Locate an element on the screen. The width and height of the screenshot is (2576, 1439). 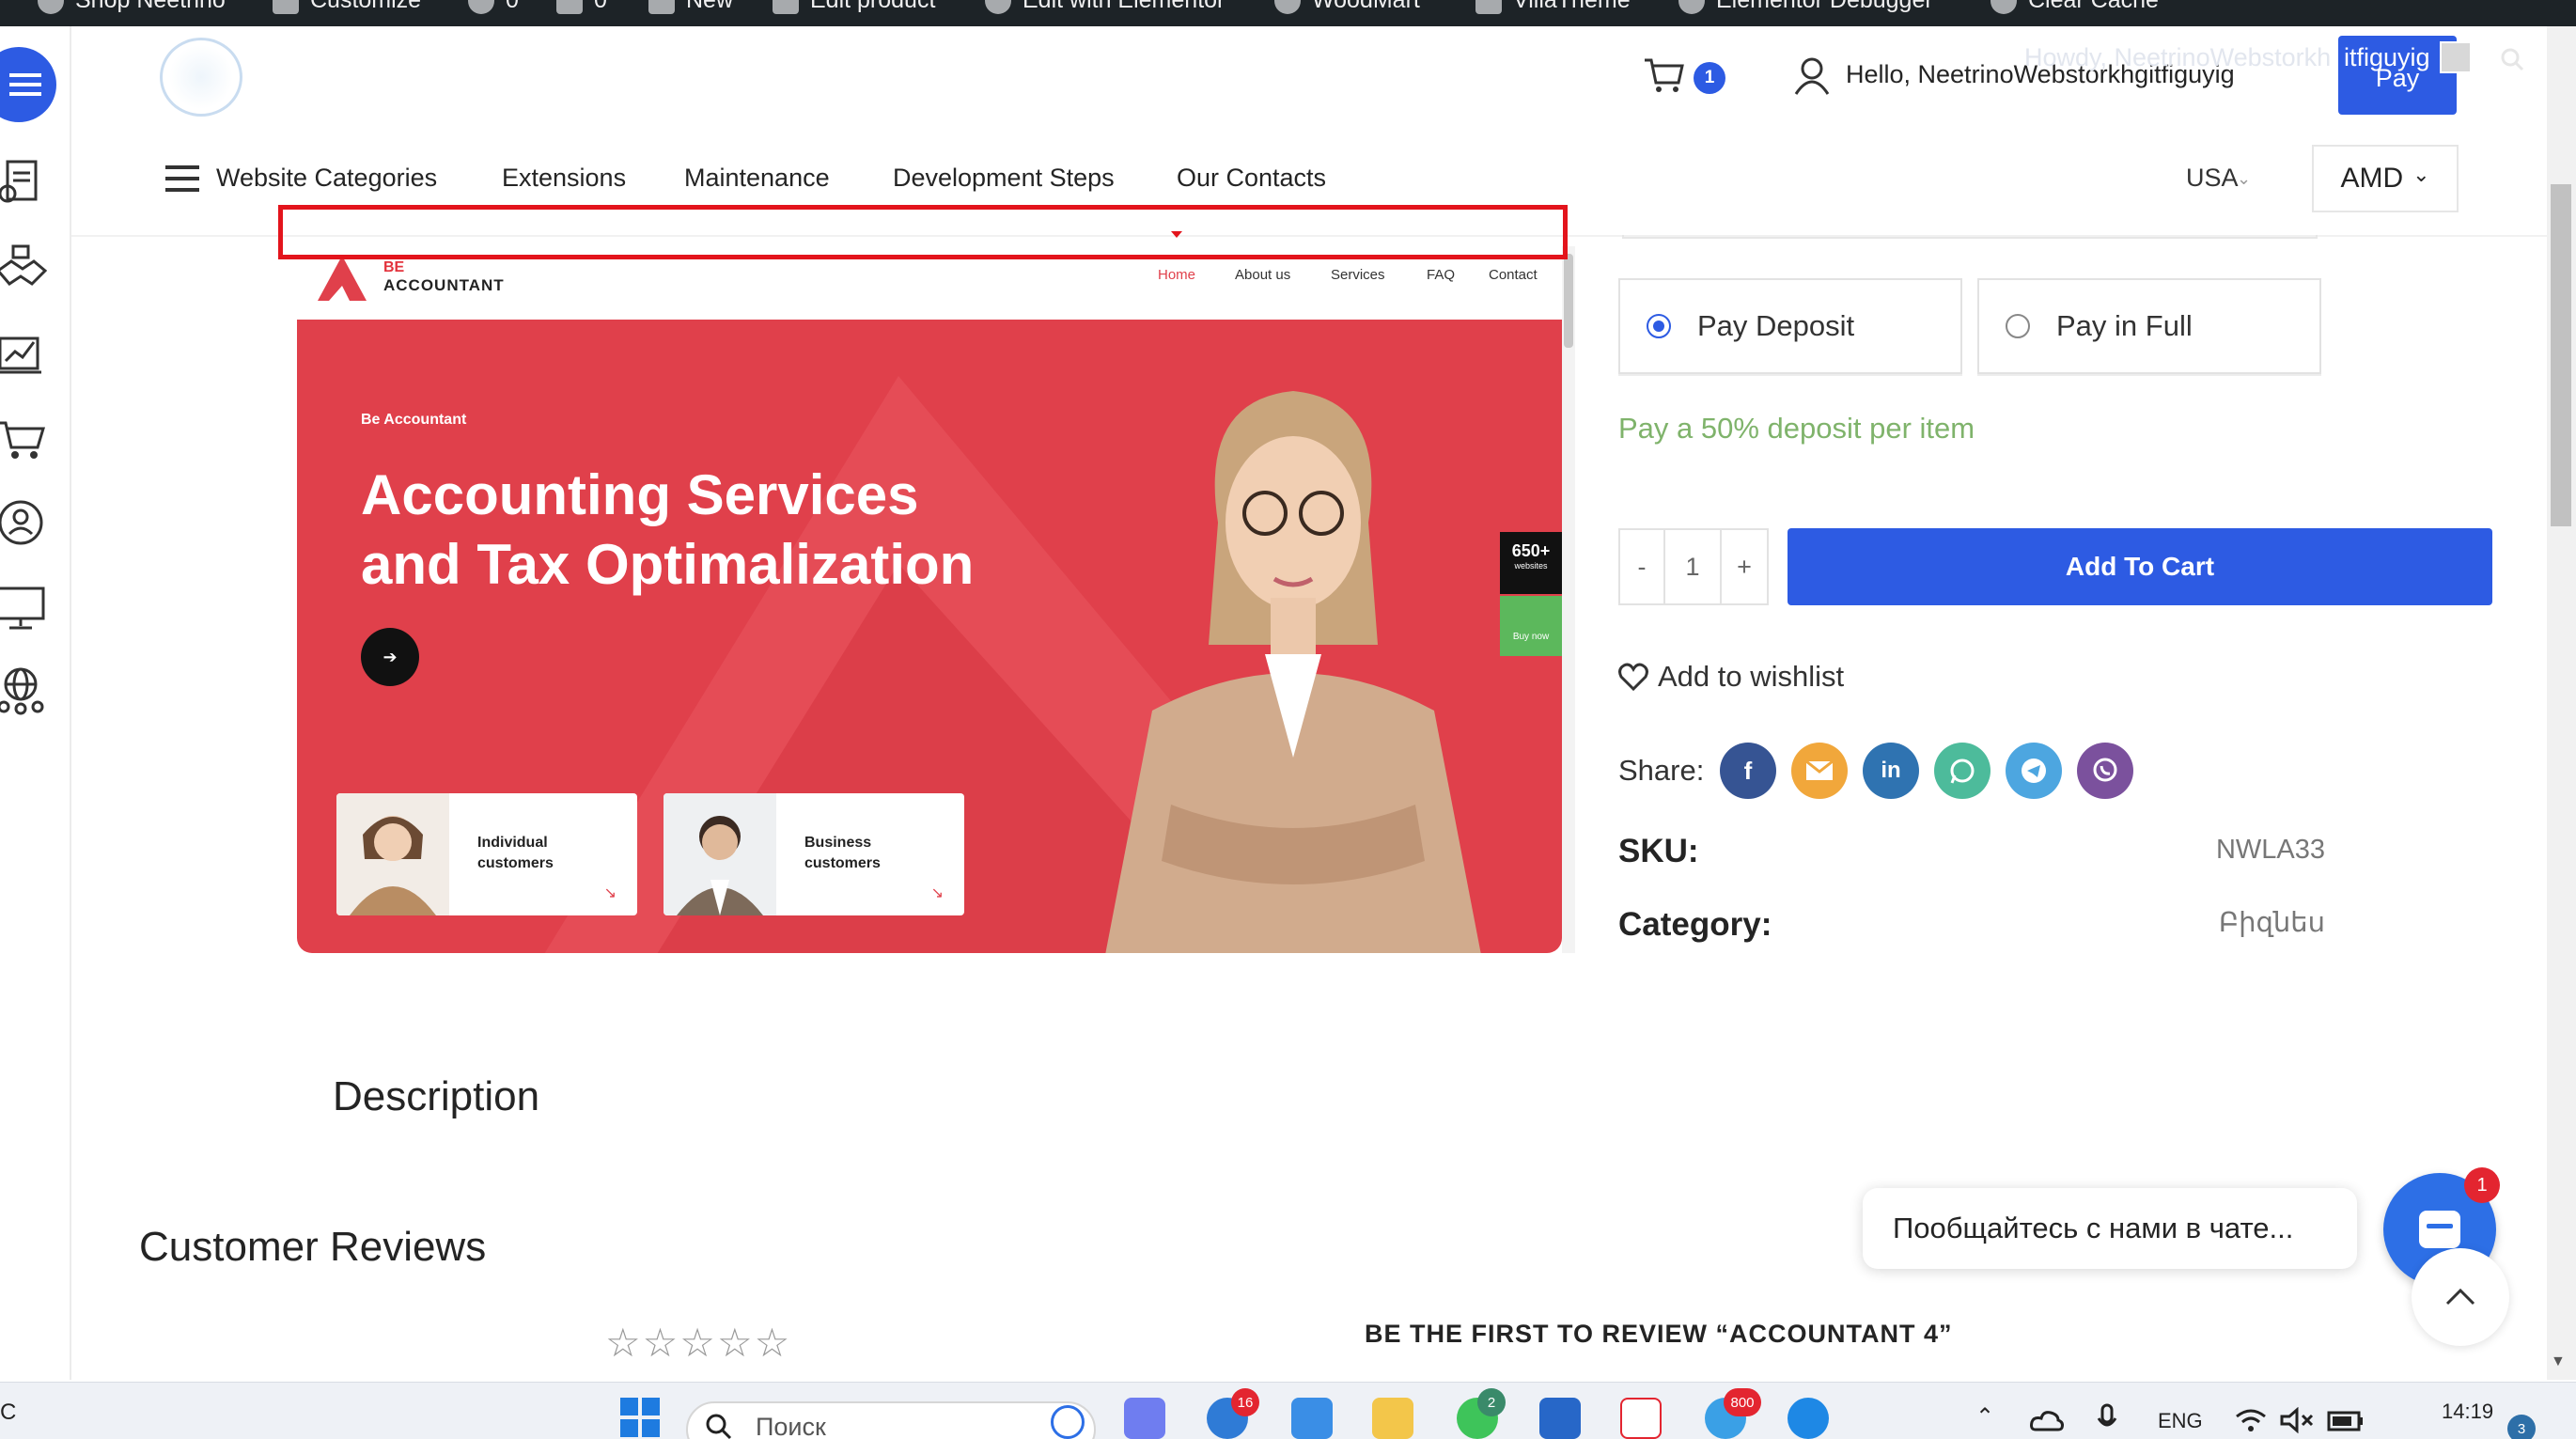
language-indicator: ENG is located at coordinates (2180, 1421).